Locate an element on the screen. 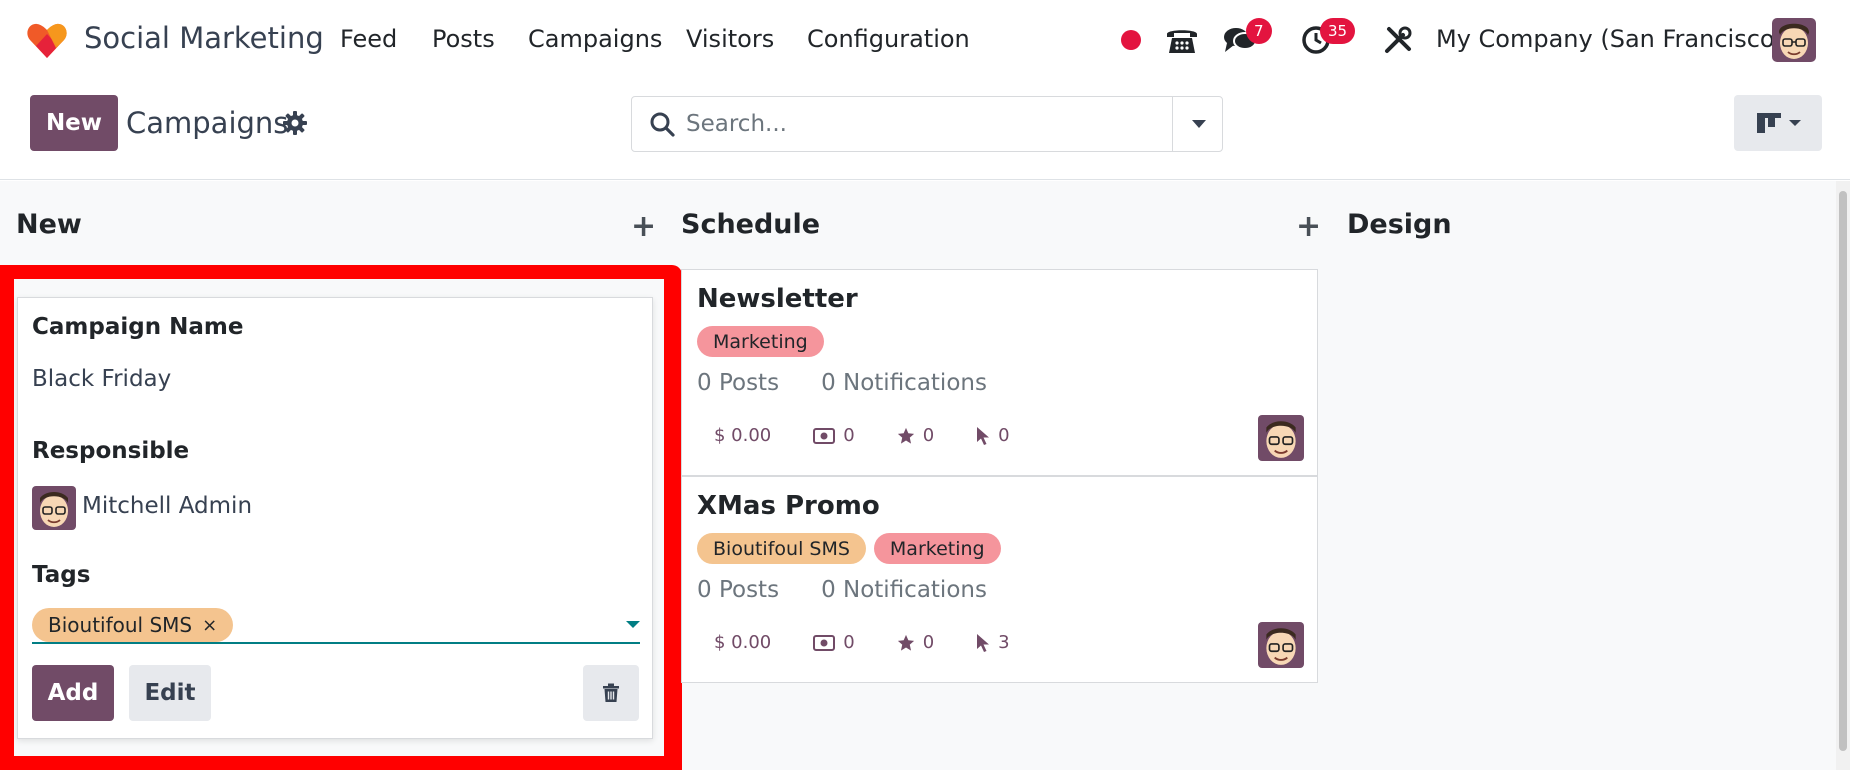 The height and width of the screenshot is (770, 1850). control-panel: New Campaigns is located at coordinates (925, 130).